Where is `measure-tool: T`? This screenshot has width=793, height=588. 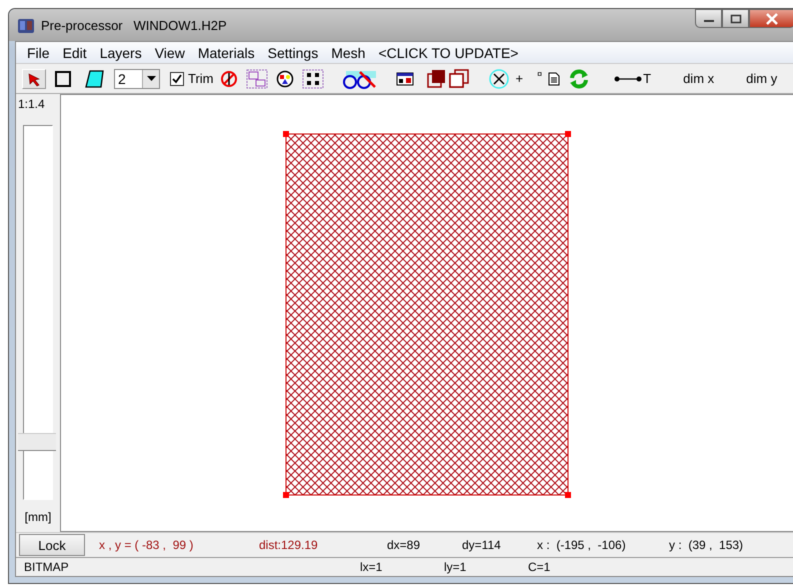 measure-tool: T is located at coordinates (633, 78).